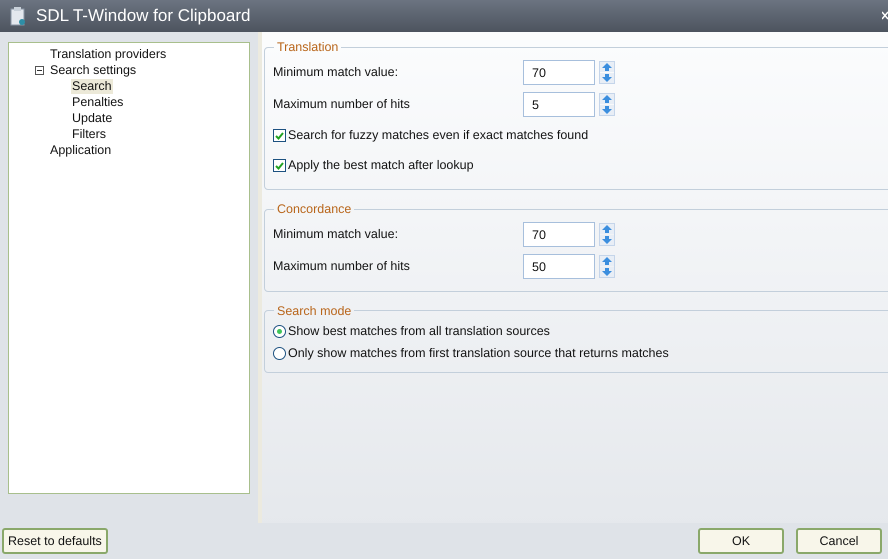  Describe the element at coordinates (741, 541) in the screenshot. I see `ok-button: OK` at that location.